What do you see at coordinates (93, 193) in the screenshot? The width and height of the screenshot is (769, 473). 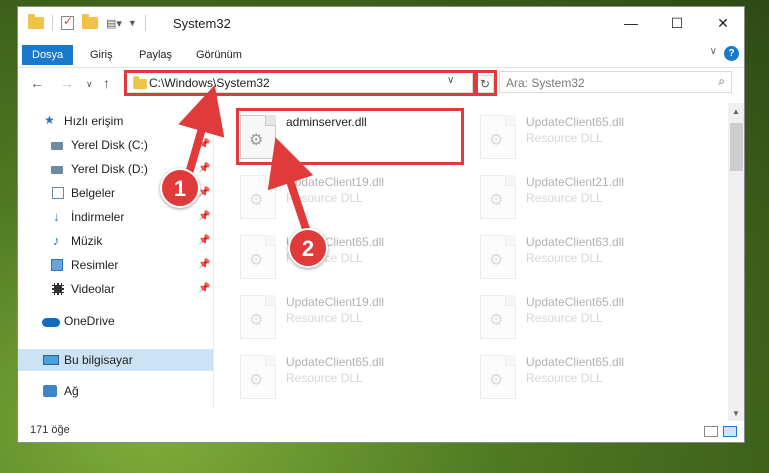 I see `sidebar-item-label: Belgeler` at bounding box center [93, 193].